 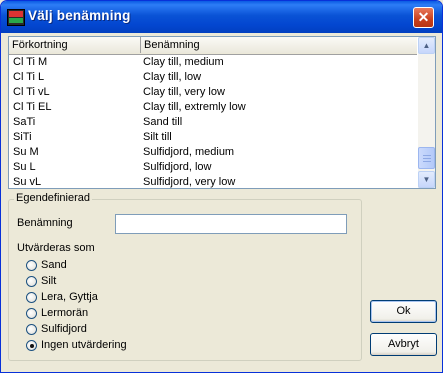 I want to click on name-input, so click(x=231, y=224).